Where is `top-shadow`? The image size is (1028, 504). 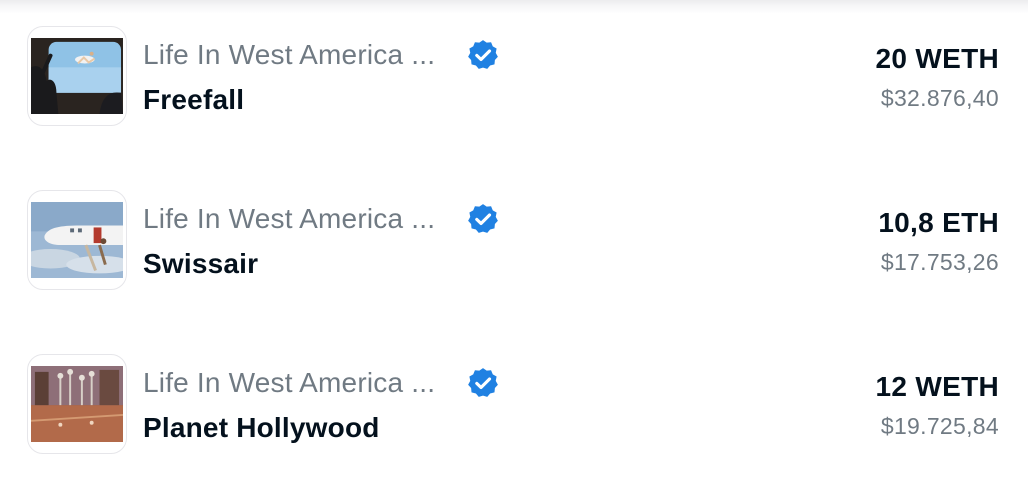 top-shadow is located at coordinates (514, 7).